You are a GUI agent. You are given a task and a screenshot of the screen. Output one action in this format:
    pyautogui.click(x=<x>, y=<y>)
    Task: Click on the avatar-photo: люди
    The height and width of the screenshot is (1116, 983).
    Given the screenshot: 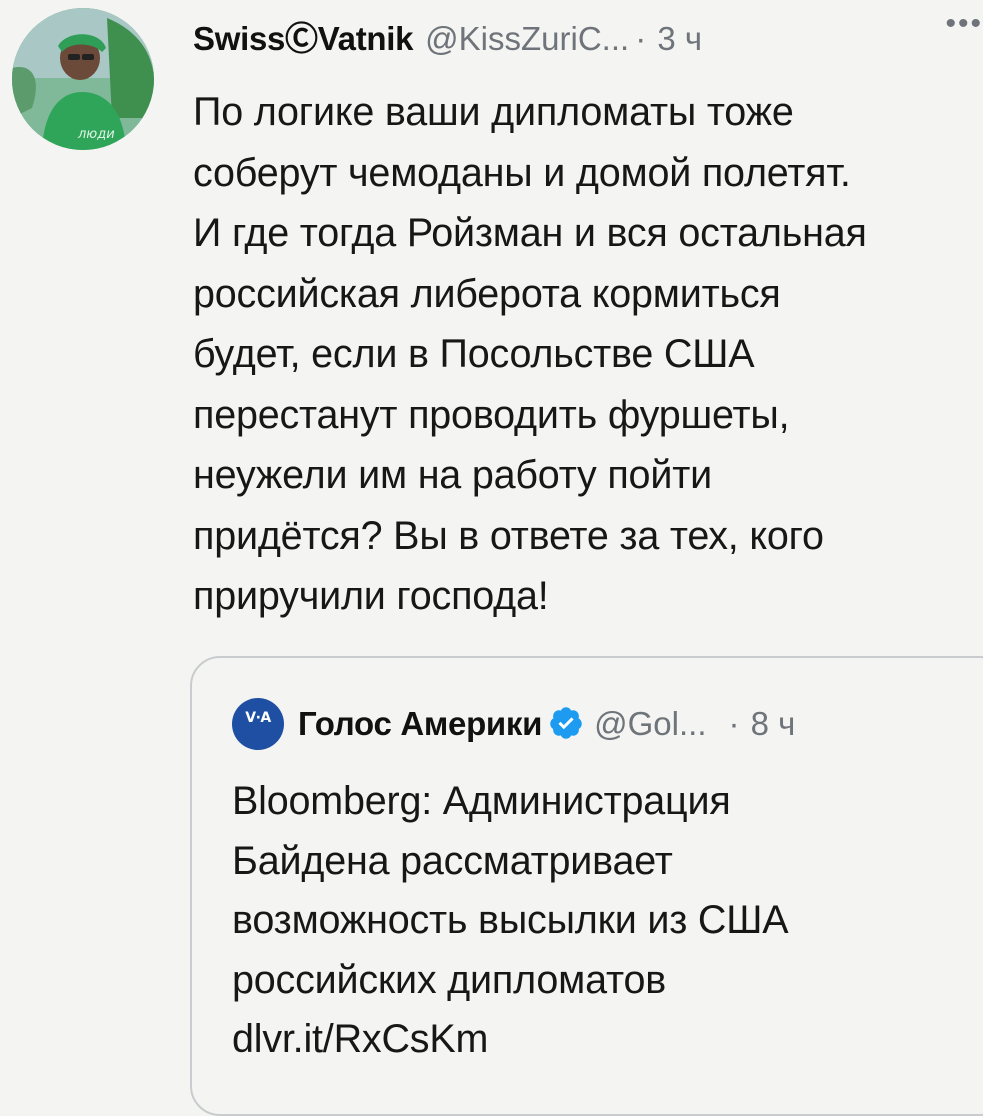 What is the action you would take?
    pyautogui.click(x=83, y=79)
    